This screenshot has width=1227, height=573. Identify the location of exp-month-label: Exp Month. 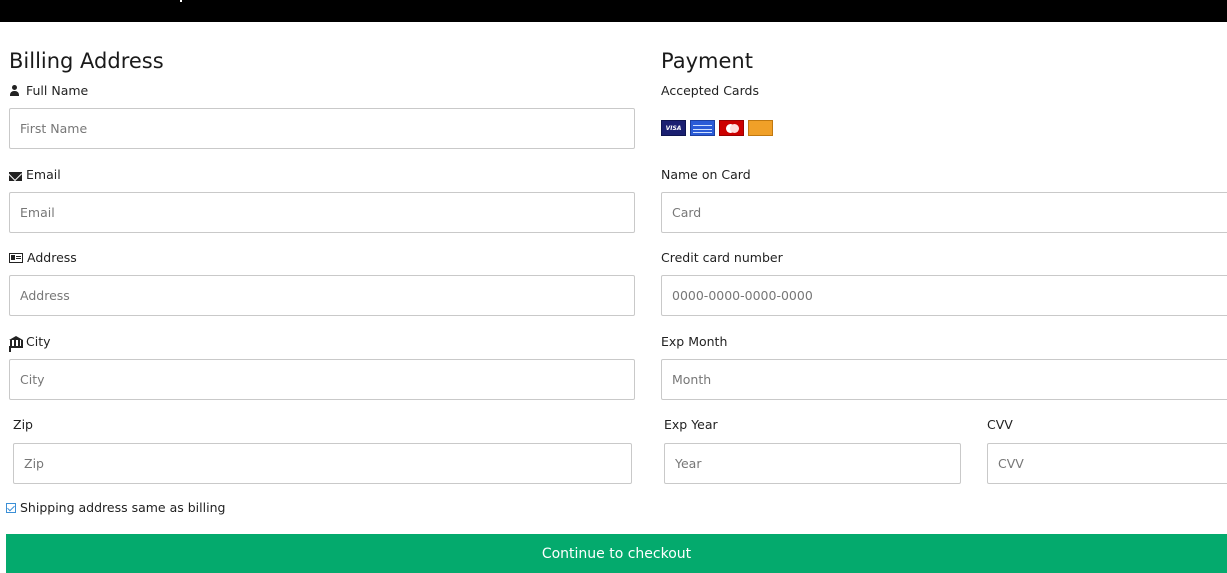
(694, 341).